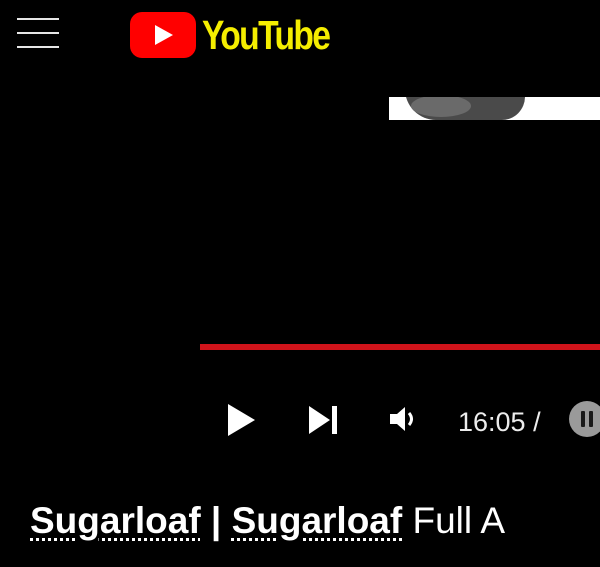 This screenshot has width=600, height=567. Describe the element at coordinates (317, 520) in the screenshot. I see `title-link-2: Sugarloaf` at that location.